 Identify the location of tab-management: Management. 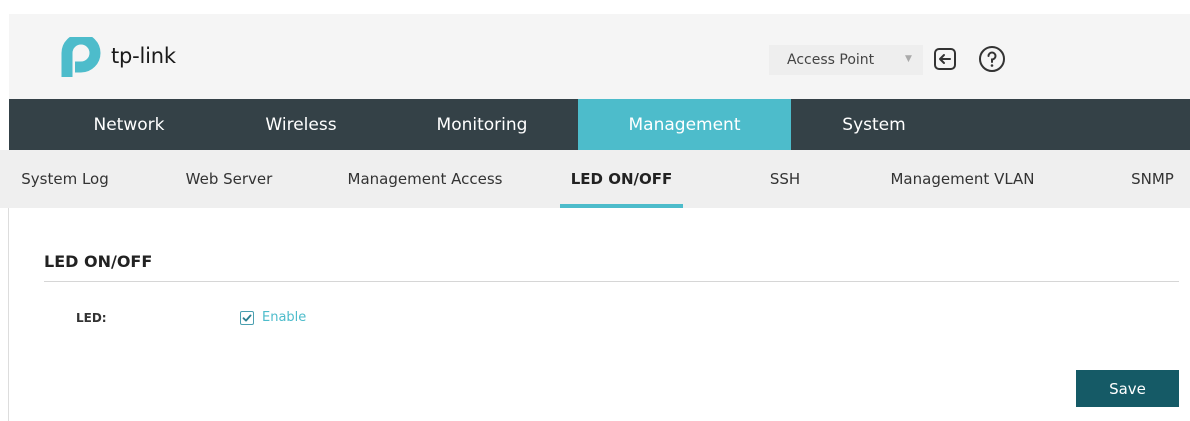
(684, 124).